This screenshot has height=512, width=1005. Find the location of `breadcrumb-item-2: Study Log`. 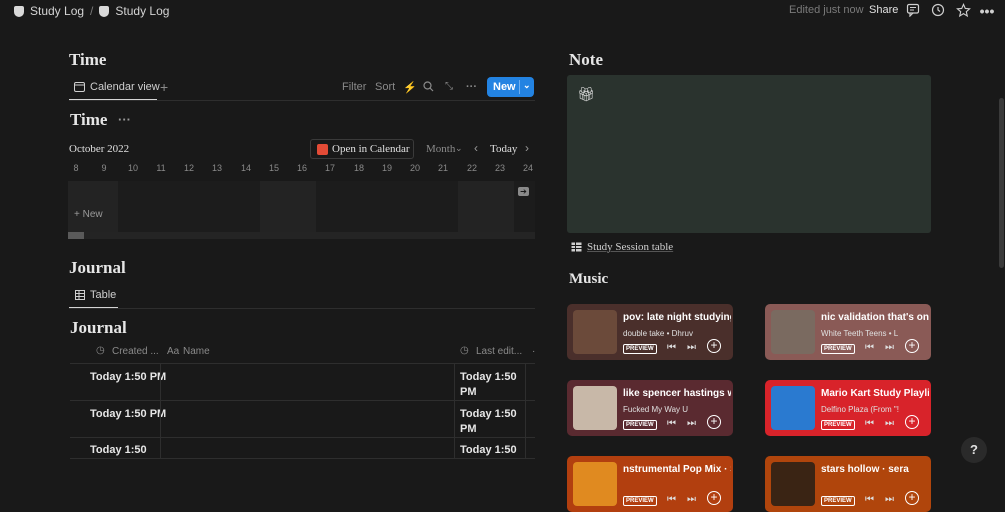

breadcrumb-item-2: Study Log is located at coordinates (142, 11).